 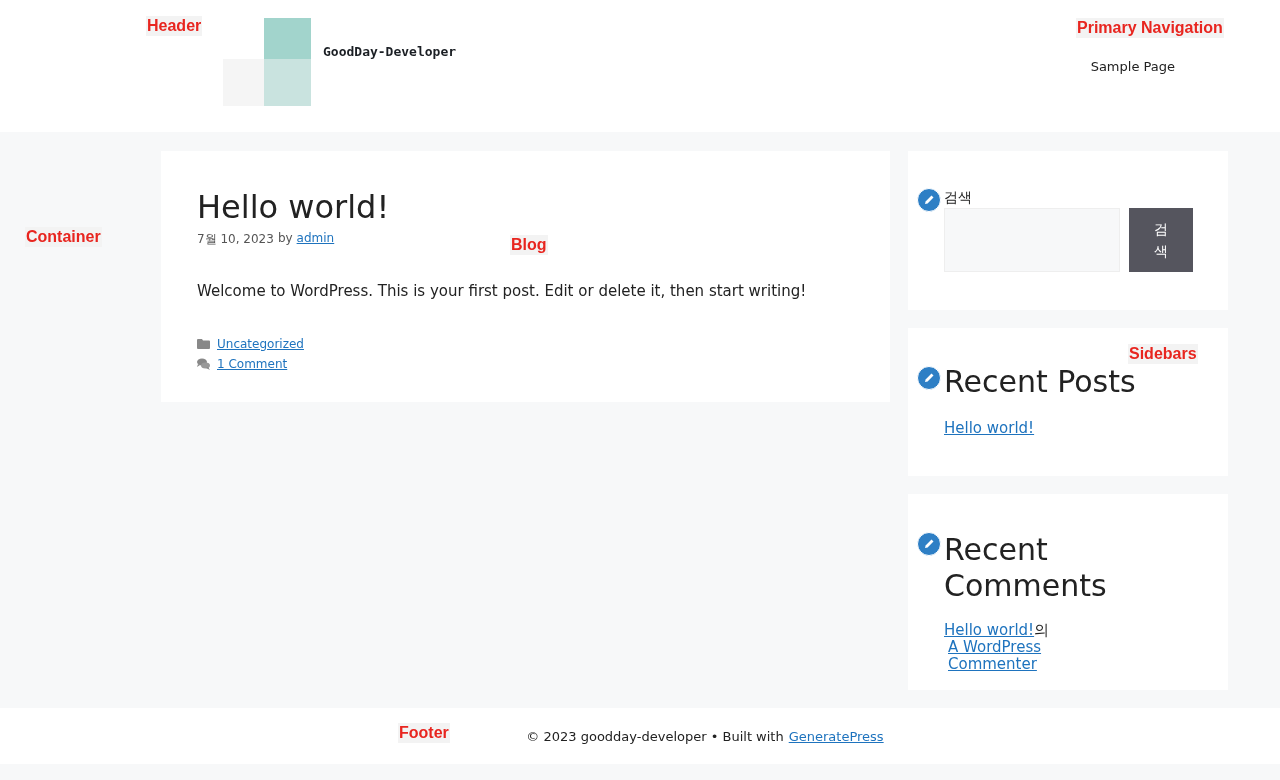 I want to click on folder-icon, so click(x=203, y=344).